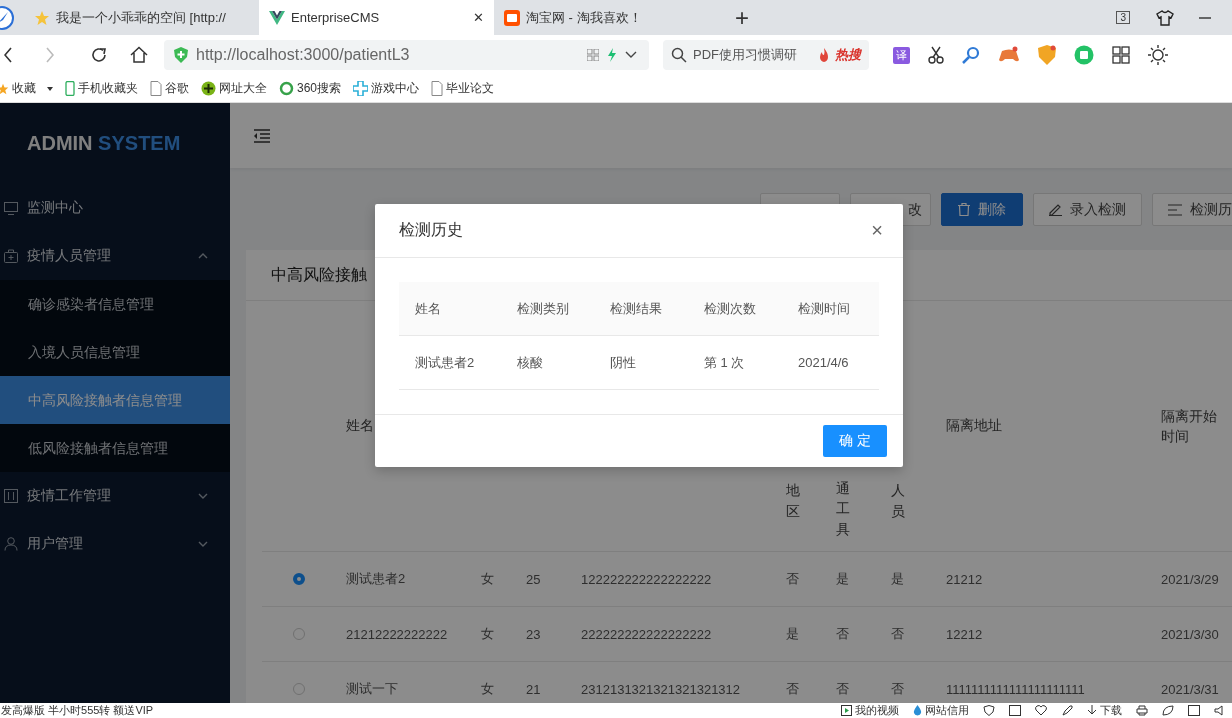  Describe the element at coordinates (319, 274) in the screenshot. I see `card-title: 中高风险接触` at that location.